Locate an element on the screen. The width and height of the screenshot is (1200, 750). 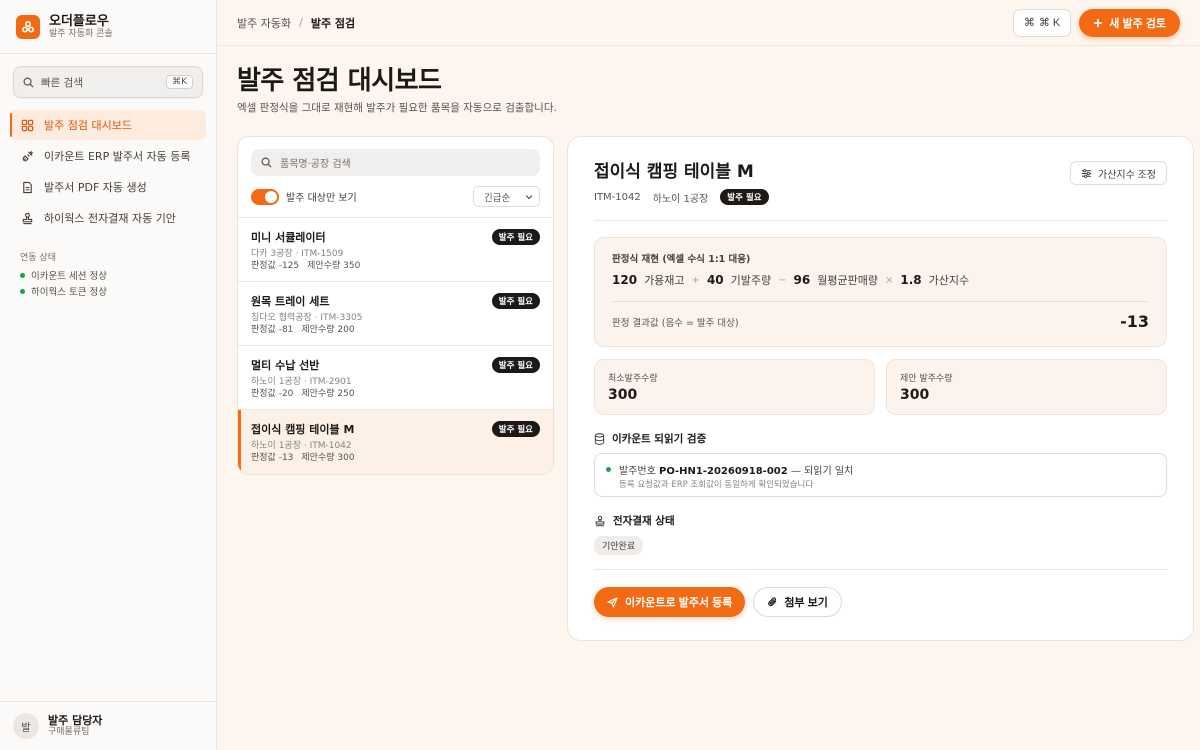
command-shortcut-label: ⌘ K is located at coordinates (1049, 23).